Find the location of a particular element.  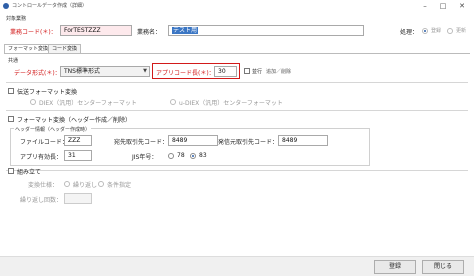

minimize-icon: – is located at coordinates (425, 6).